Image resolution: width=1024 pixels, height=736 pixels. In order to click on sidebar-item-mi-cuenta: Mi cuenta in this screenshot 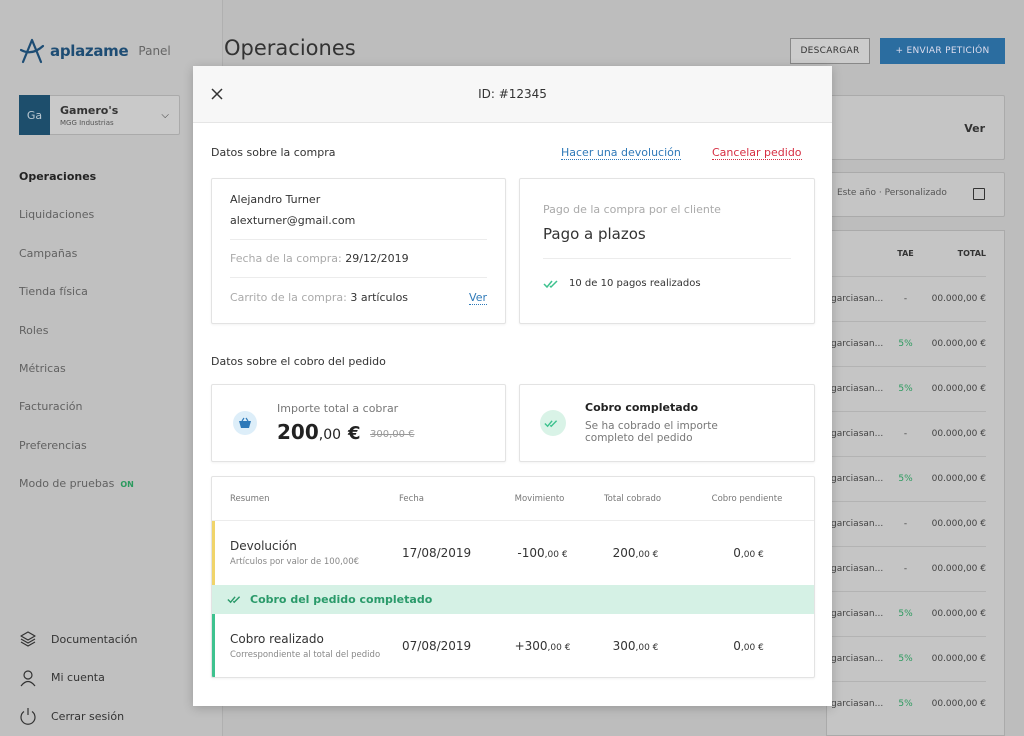, I will do `click(78, 678)`.